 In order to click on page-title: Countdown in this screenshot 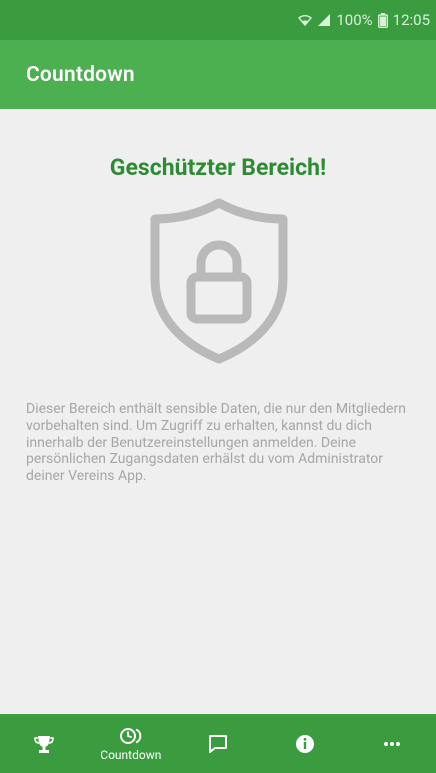, I will do `click(80, 74)`.